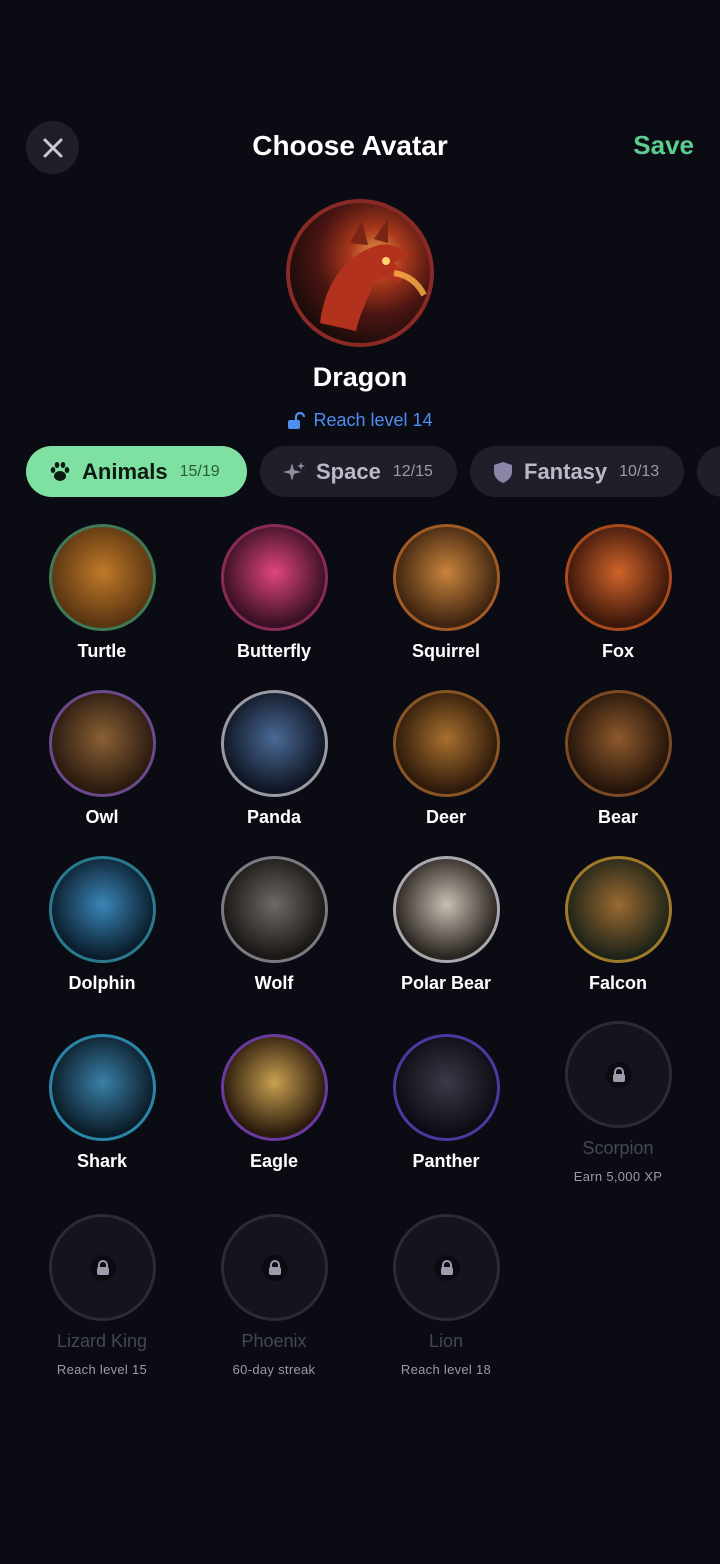 This screenshot has height=1564, width=720. I want to click on dragon-icon, so click(373, 275).